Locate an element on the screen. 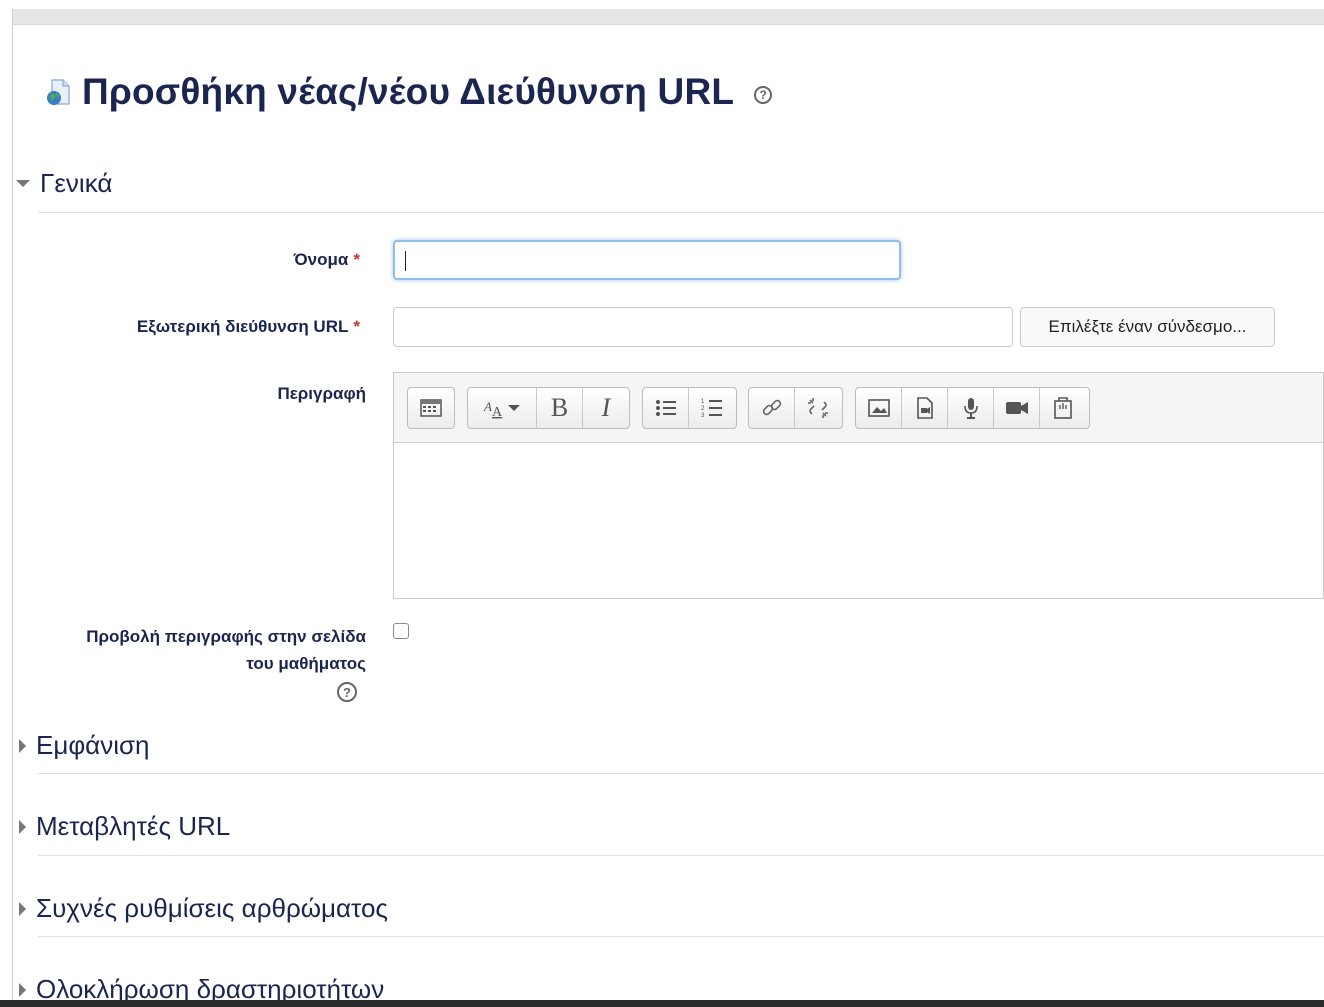 The height and width of the screenshot is (1007, 1324). section-appearance-label: Εμφάνιση is located at coordinates (93, 745).